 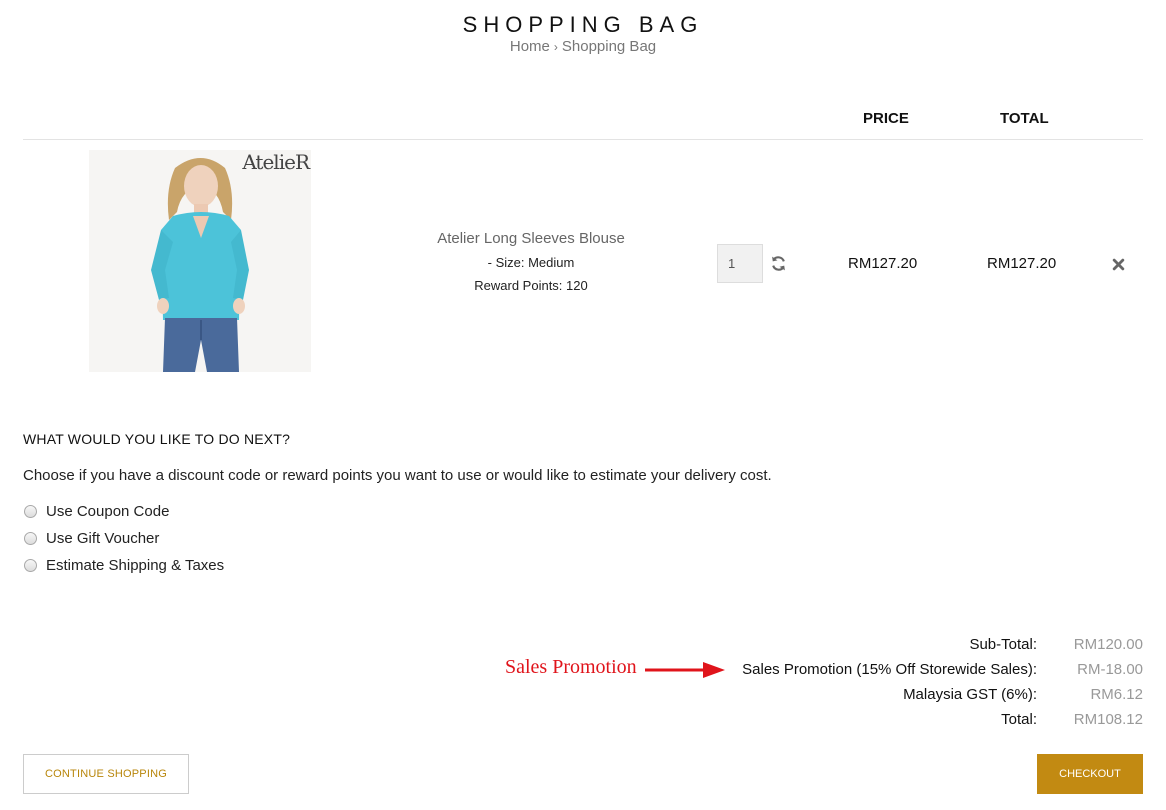 What do you see at coordinates (1108, 719) in the screenshot?
I see `totals-value: RM108.12` at bounding box center [1108, 719].